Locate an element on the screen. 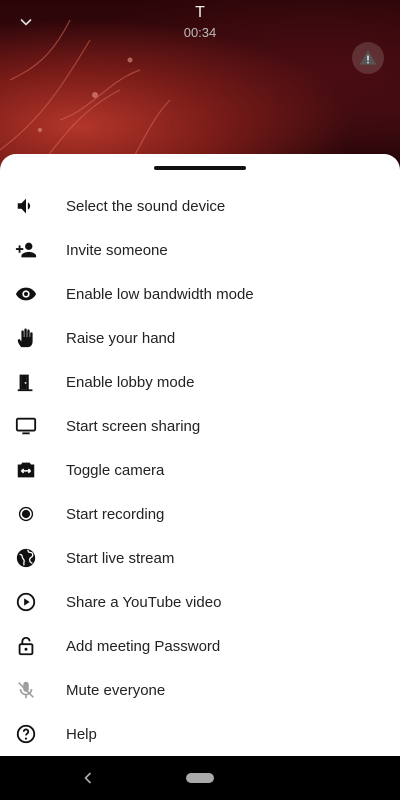  menu-item-mute-everyone: Mute everyone is located at coordinates (200, 690).